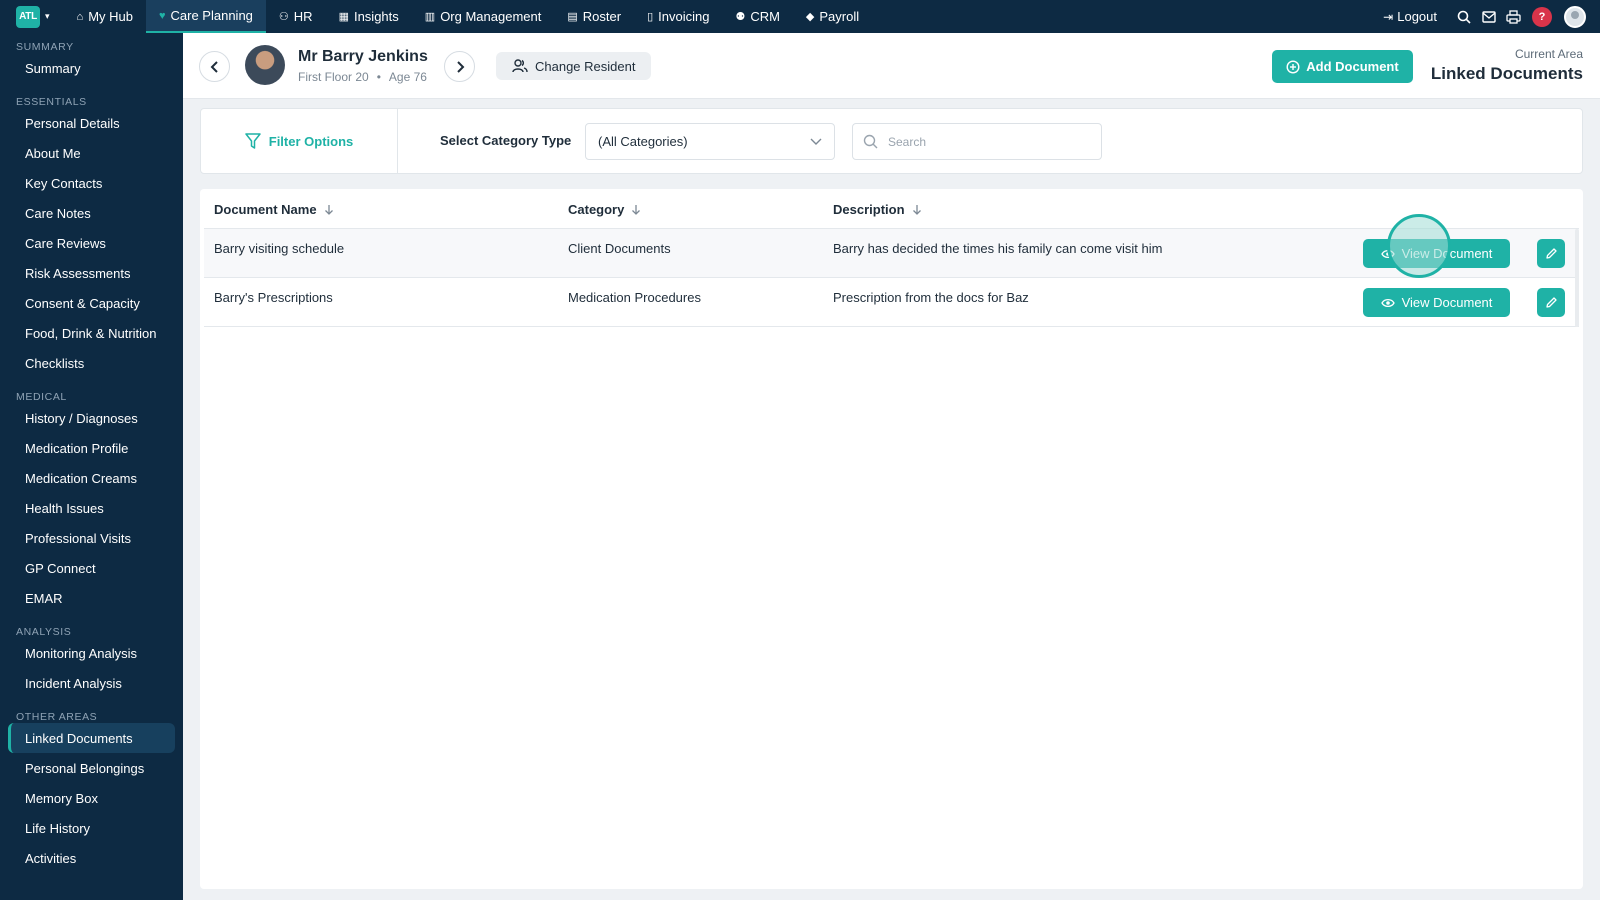  Describe the element at coordinates (740, 17) in the screenshot. I see `user-group-icon: ⚉` at that location.